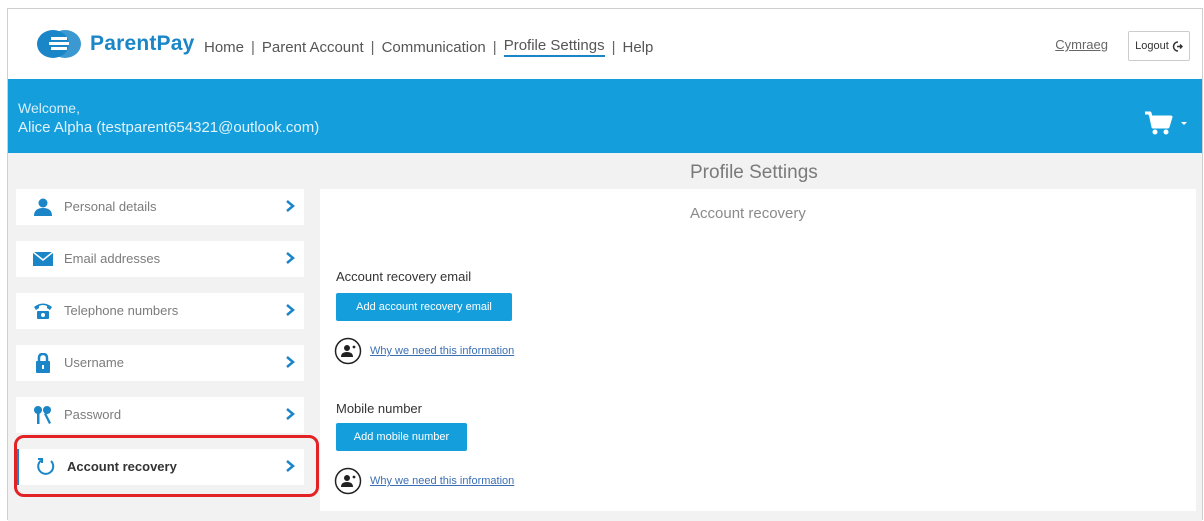  I want to click on parentpay-logo: ParentPay, so click(115, 44).